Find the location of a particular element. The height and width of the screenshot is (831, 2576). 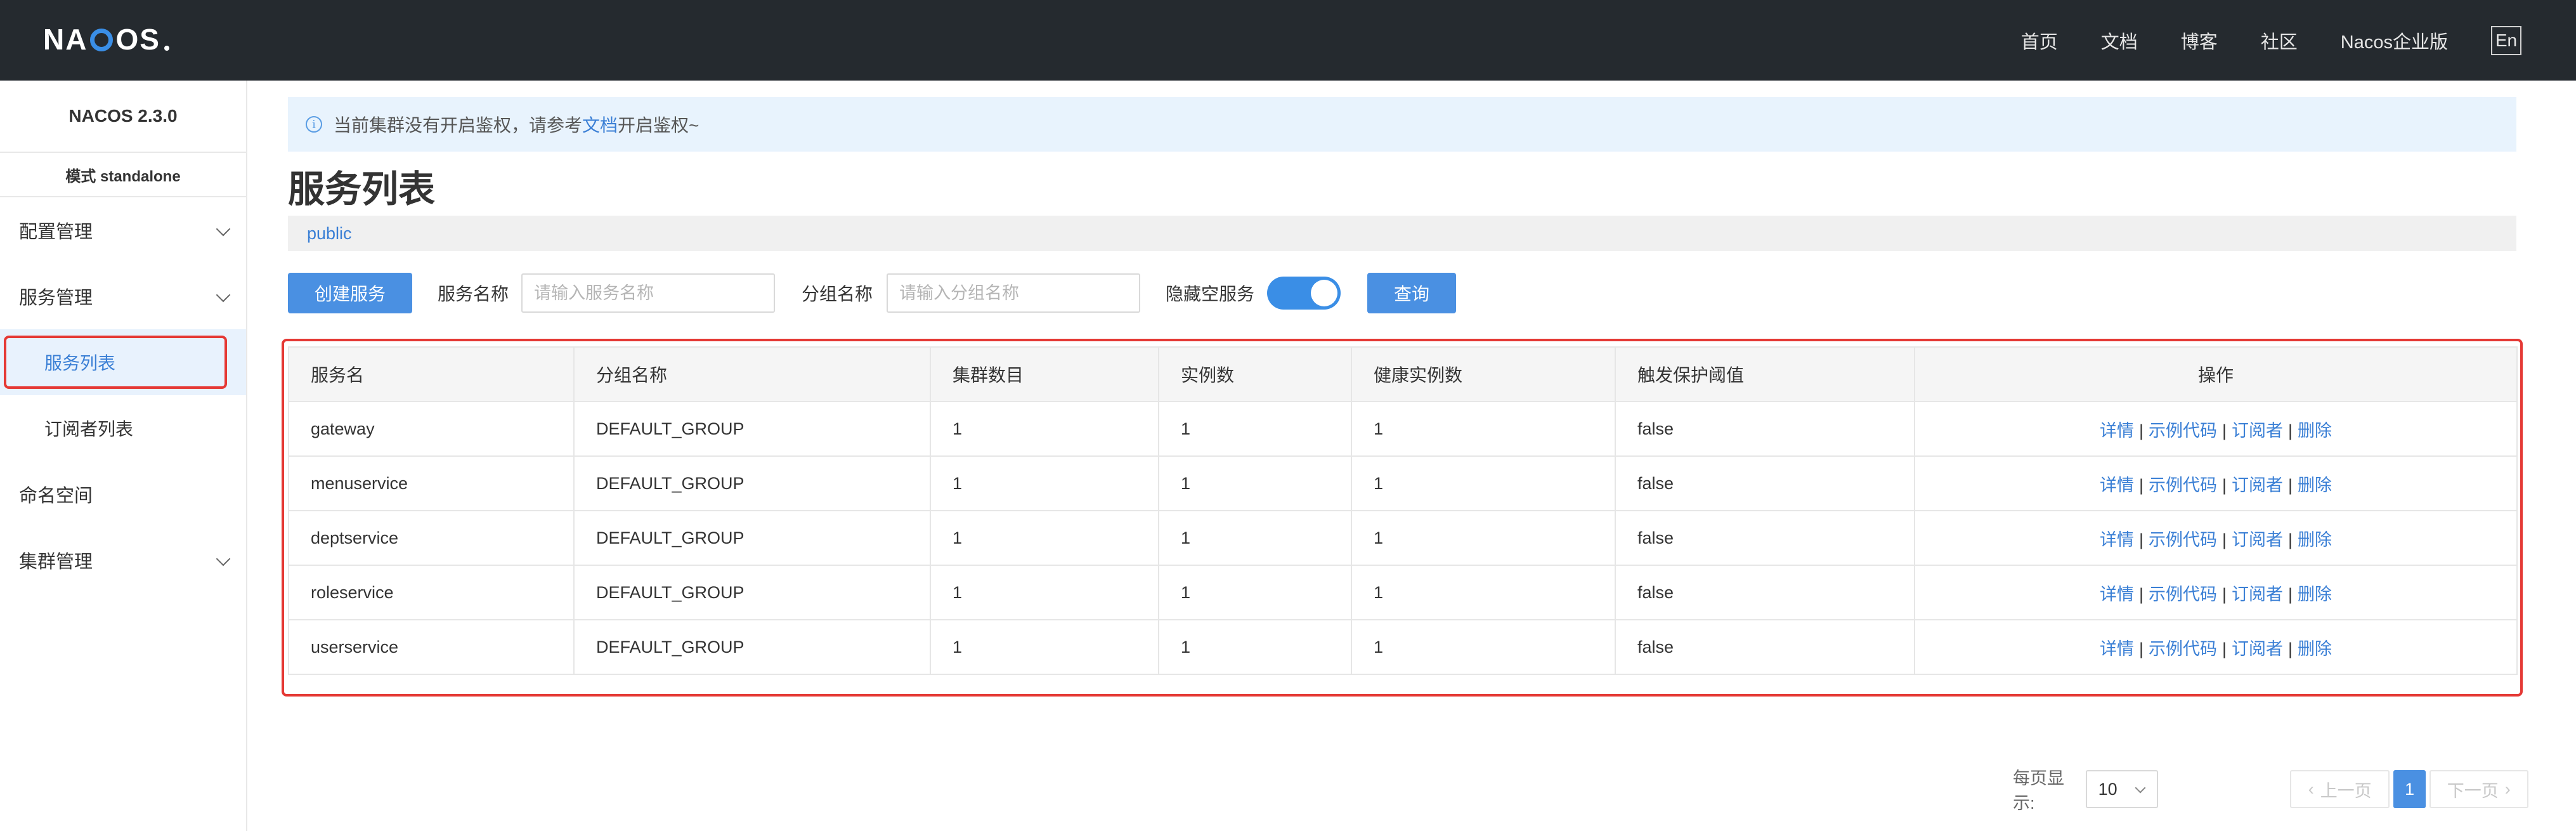

logo-ring-icon is located at coordinates (102, 40).